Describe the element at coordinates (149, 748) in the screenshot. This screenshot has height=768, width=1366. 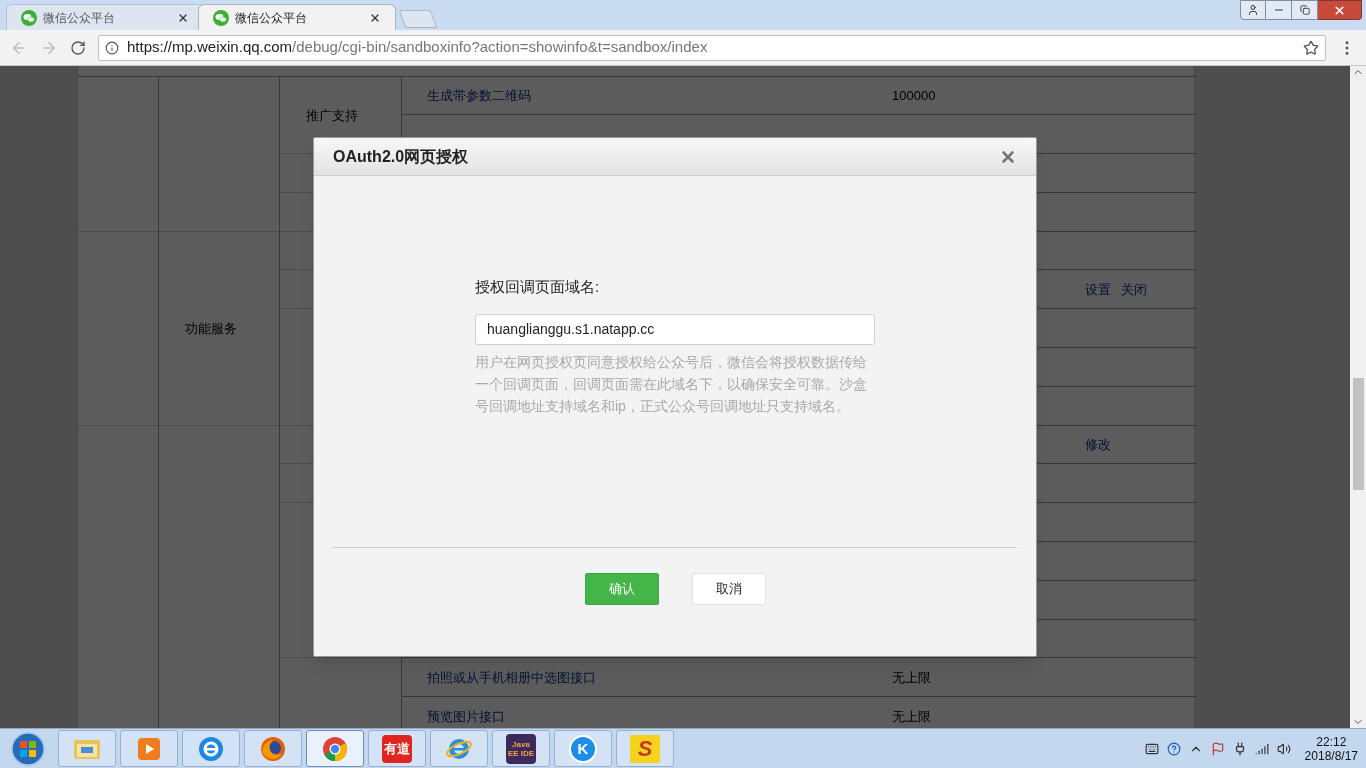
I see `play-icon` at that location.